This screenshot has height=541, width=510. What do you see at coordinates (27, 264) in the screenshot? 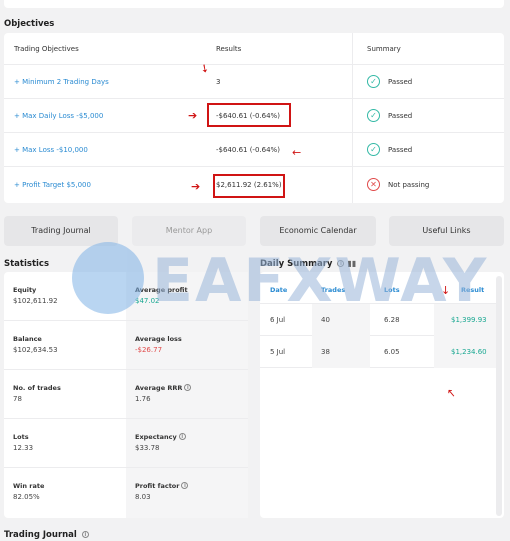
I see `statistics-title: Statistics` at bounding box center [27, 264].